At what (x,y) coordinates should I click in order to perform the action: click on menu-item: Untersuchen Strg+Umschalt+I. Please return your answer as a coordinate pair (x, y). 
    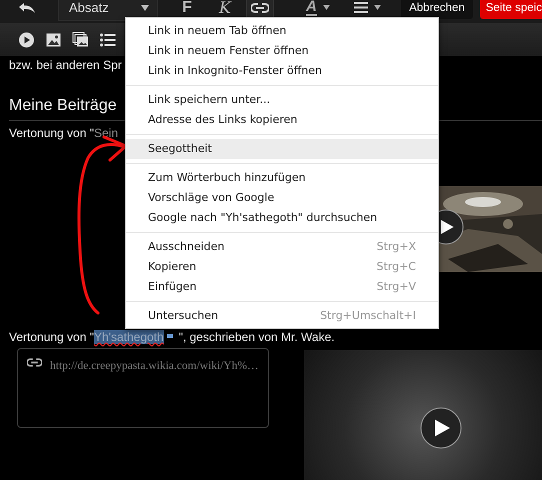
    Looking at the image, I should click on (282, 316).